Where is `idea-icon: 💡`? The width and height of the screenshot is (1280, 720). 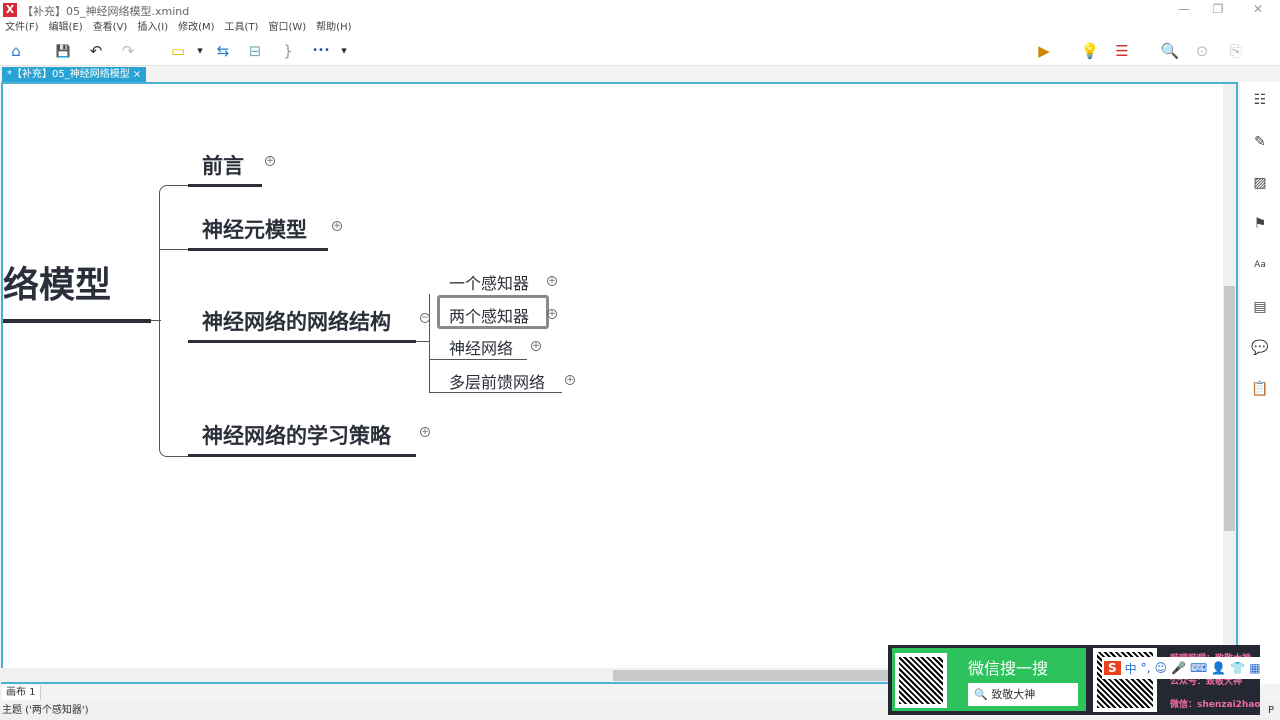
idea-icon: 💡 is located at coordinates (1090, 51).